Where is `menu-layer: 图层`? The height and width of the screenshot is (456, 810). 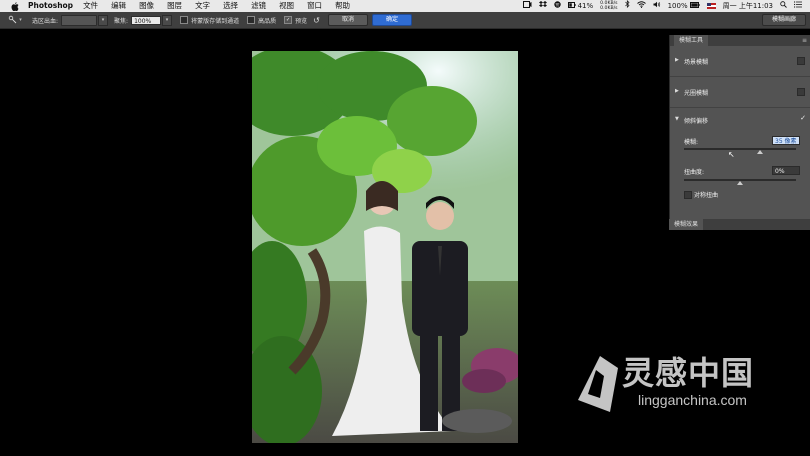 menu-layer: 图层 is located at coordinates (174, 6).